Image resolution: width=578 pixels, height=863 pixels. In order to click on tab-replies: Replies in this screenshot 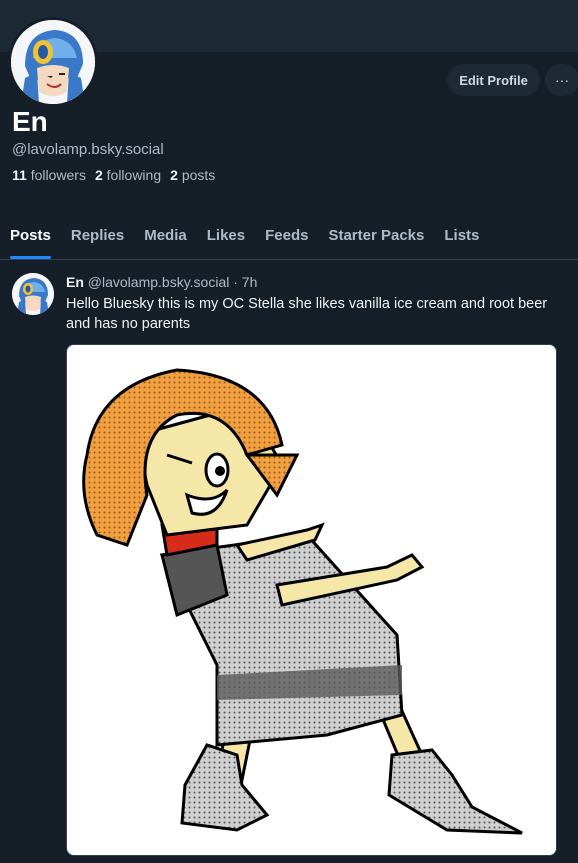, I will do `click(97, 235)`.